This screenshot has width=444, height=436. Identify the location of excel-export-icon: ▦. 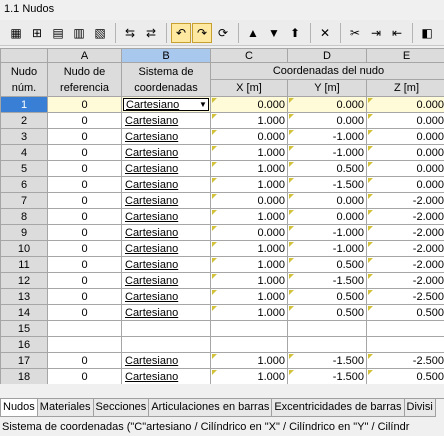
(16, 33).